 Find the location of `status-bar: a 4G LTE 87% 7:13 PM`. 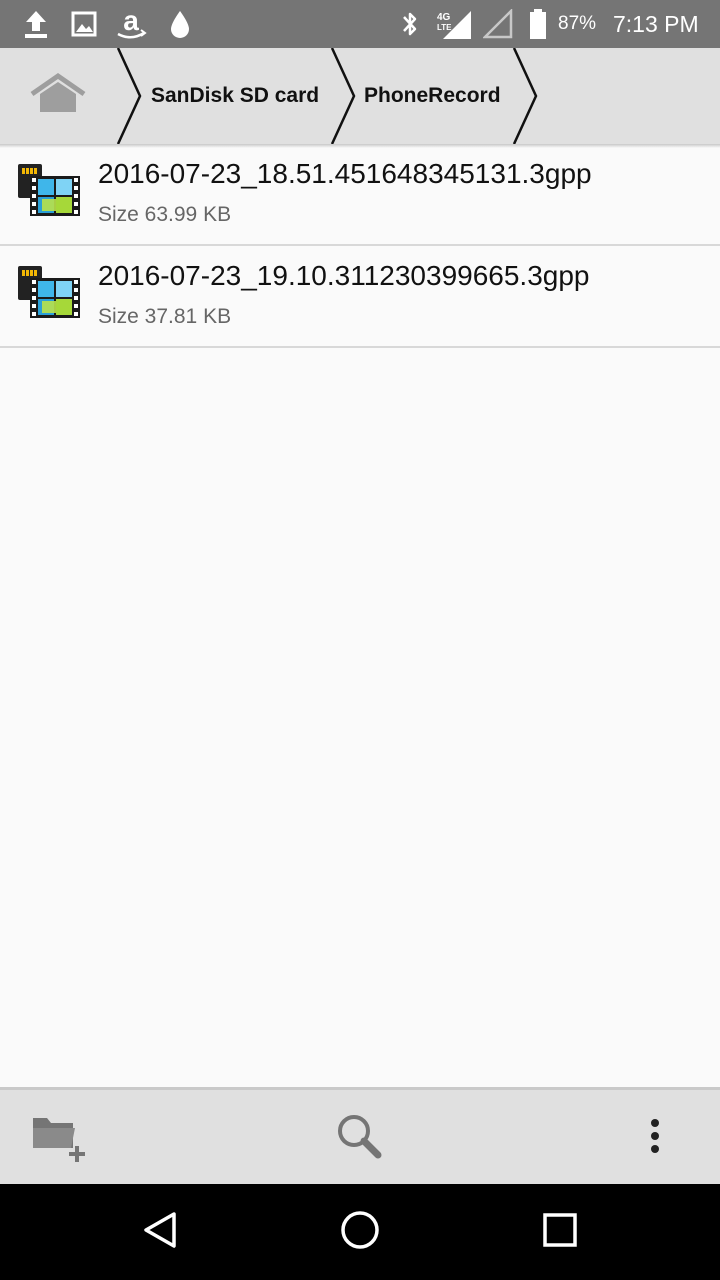

status-bar: a 4G LTE 87% 7:13 PM is located at coordinates (360, 24).